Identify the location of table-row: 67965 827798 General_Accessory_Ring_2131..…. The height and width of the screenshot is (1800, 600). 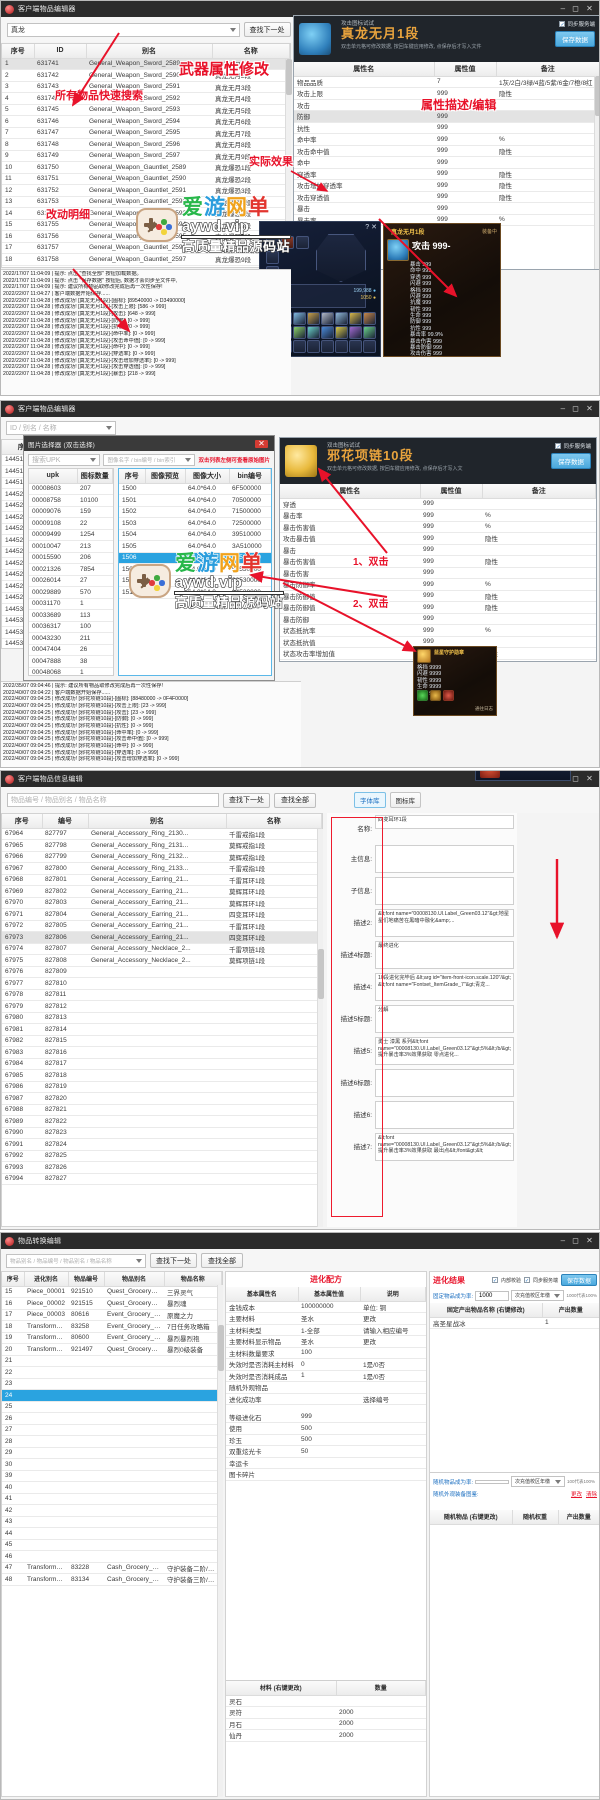
(162, 845).